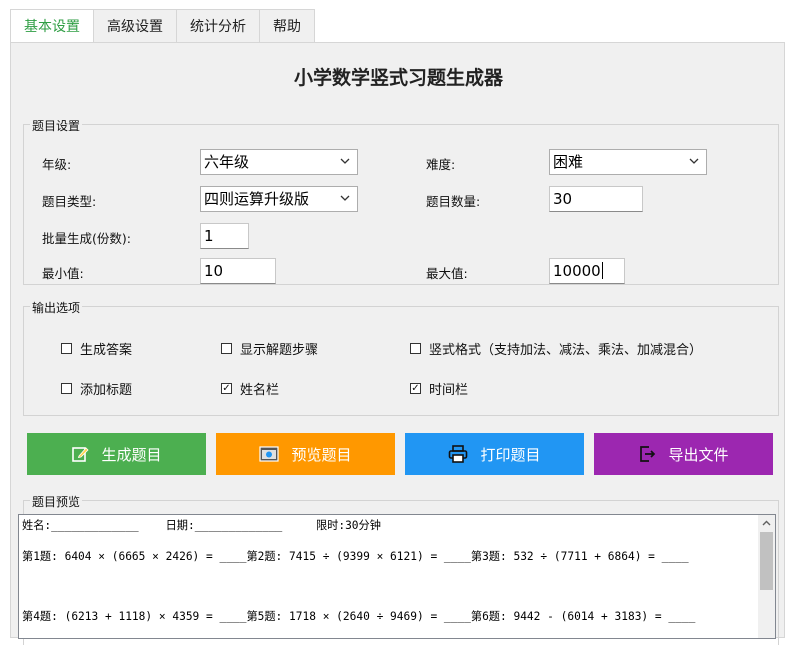 Image resolution: width=785 pixels, height=645 pixels. What do you see at coordinates (257, 199) in the screenshot?
I see `question-type-select-value: 四则运算升级版` at bounding box center [257, 199].